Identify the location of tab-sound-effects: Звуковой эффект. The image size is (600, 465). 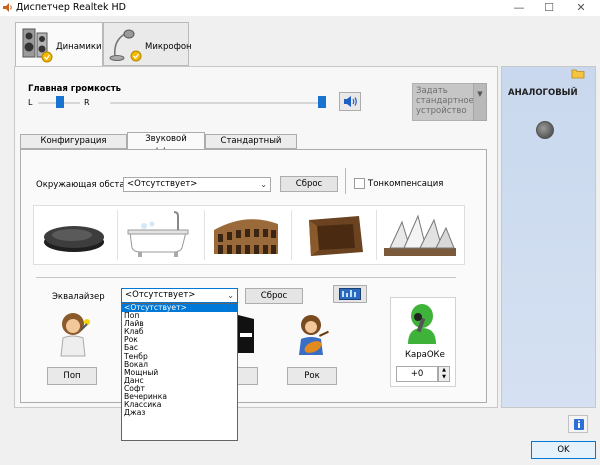
(166, 144).